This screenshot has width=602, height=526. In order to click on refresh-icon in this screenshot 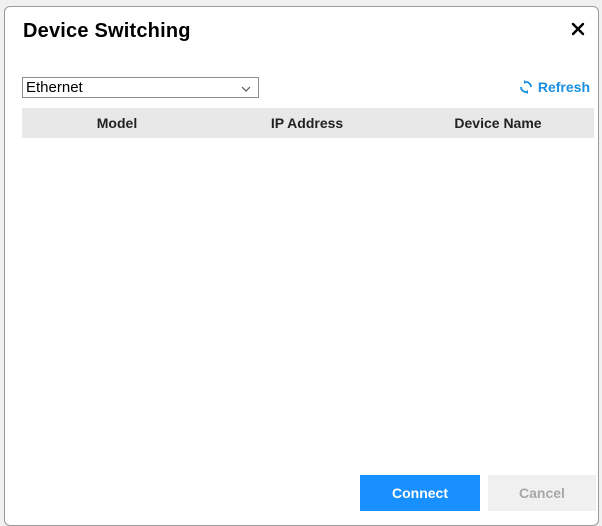, I will do `click(525, 87)`.